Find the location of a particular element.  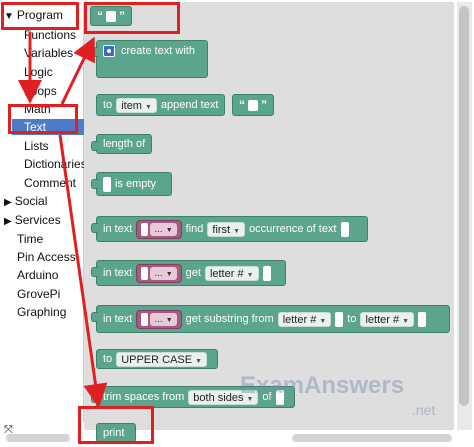

block-label: length of is located at coordinates (124, 144).